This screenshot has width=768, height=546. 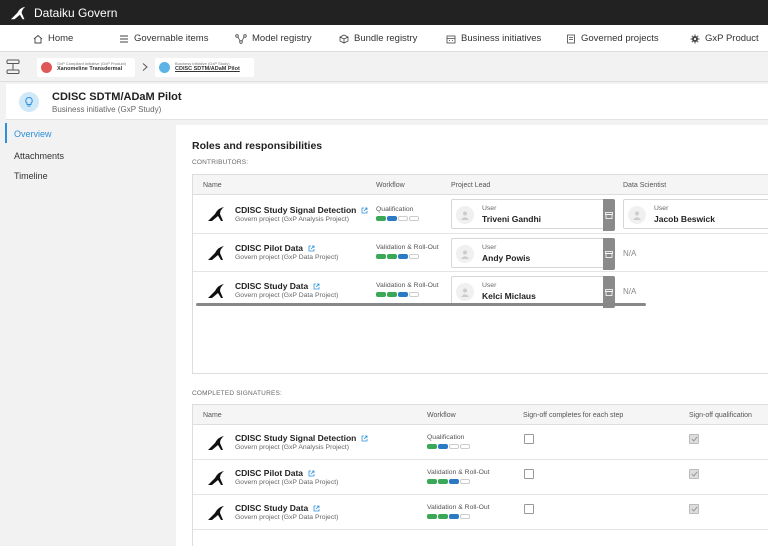 What do you see at coordinates (46, 67) in the screenshot?
I see `product-gear-icon` at bounding box center [46, 67].